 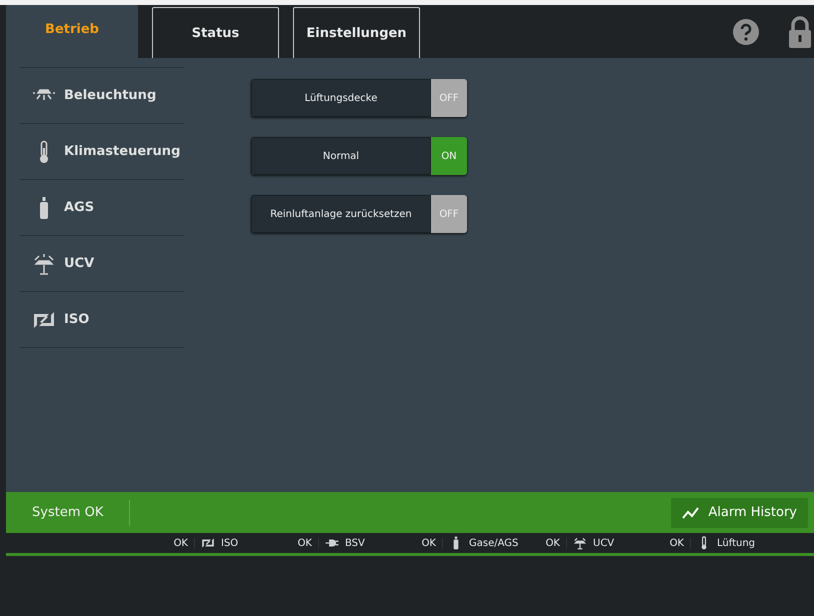 I want to click on sidebar-label: Beleuchtung, so click(x=110, y=95).